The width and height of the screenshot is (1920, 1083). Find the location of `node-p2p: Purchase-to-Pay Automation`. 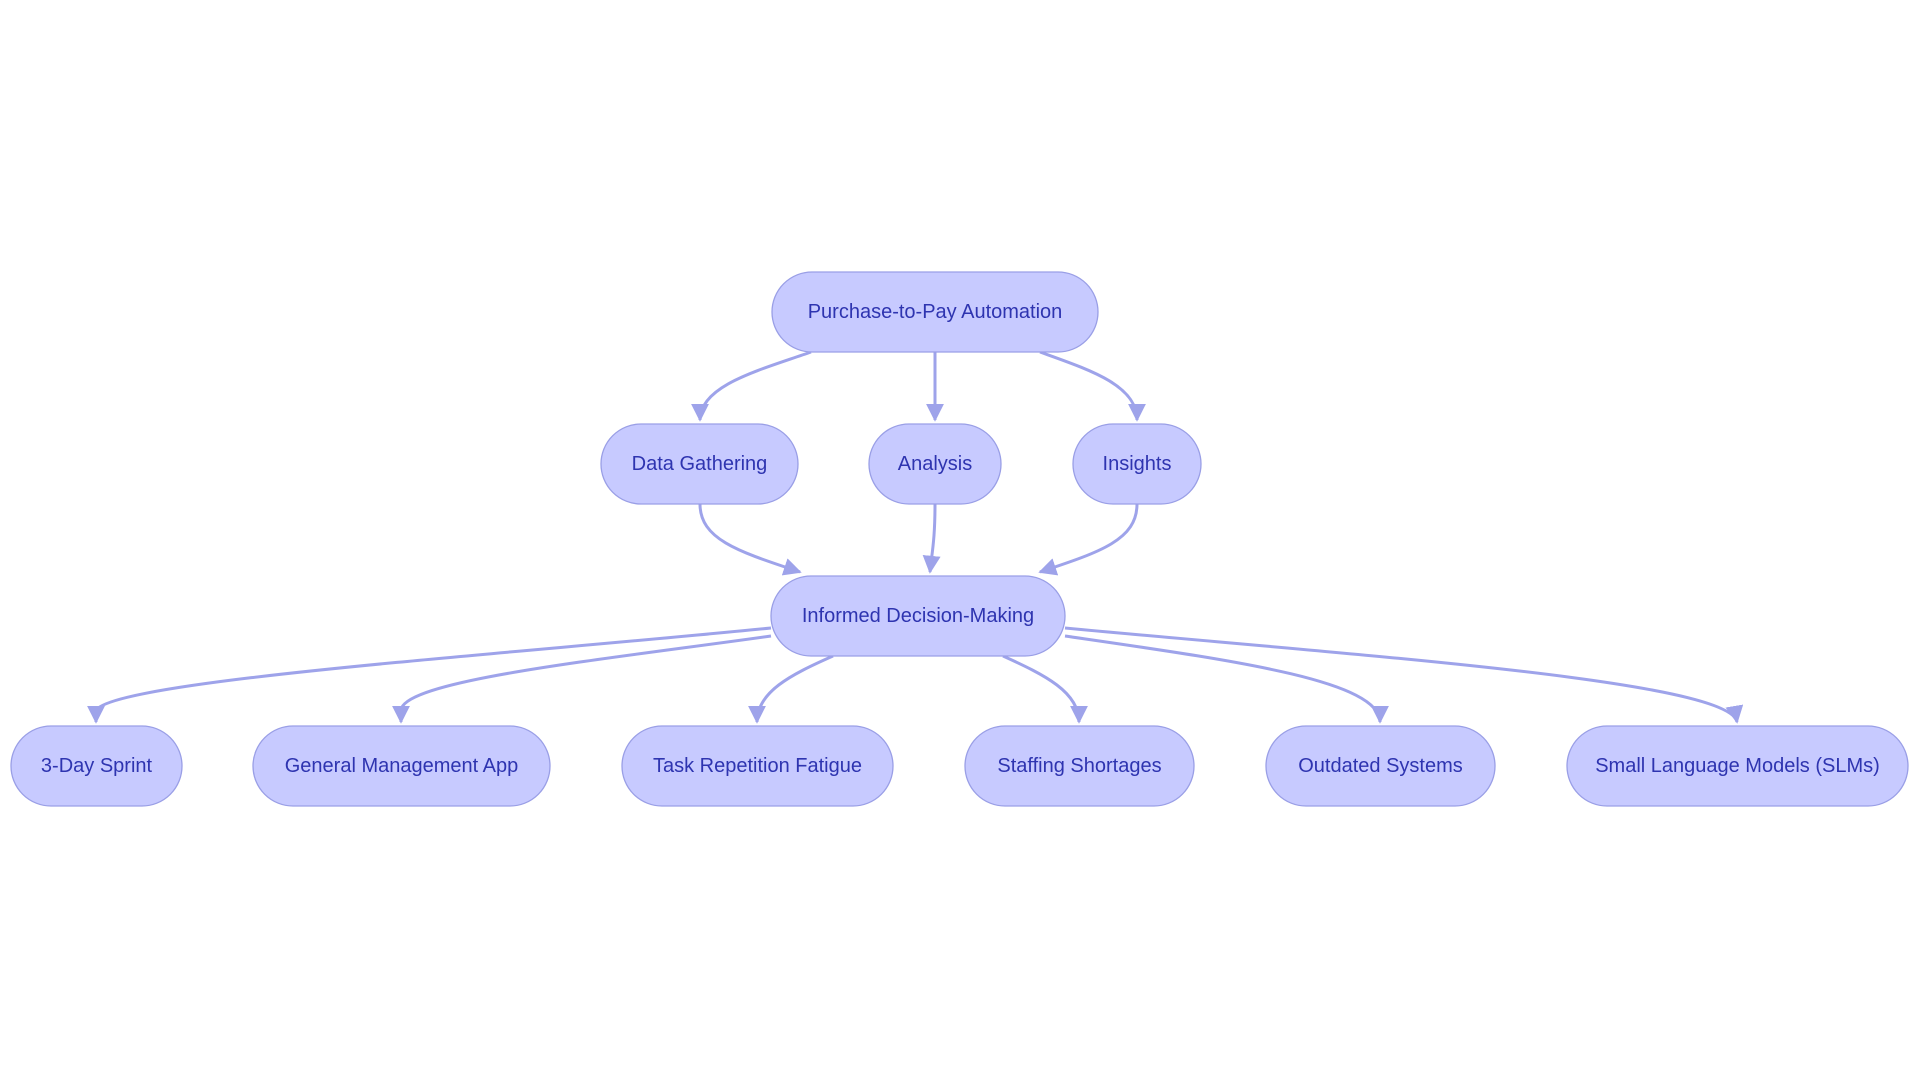

node-p2p: Purchase-to-Pay Automation is located at coordinates (935, 312).